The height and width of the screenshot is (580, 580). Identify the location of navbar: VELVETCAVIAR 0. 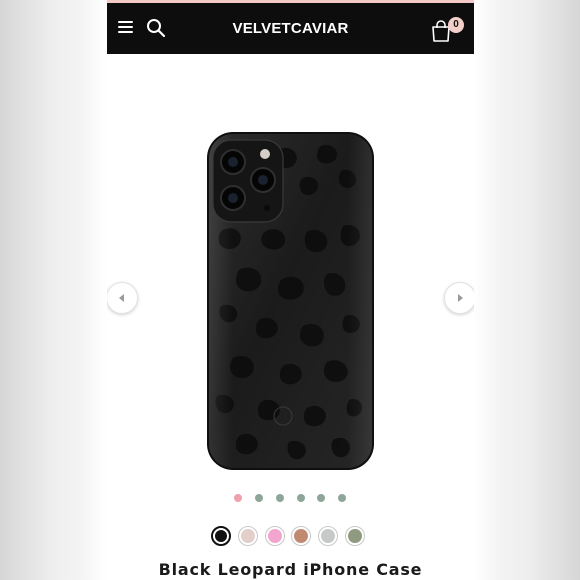
(290, 28).